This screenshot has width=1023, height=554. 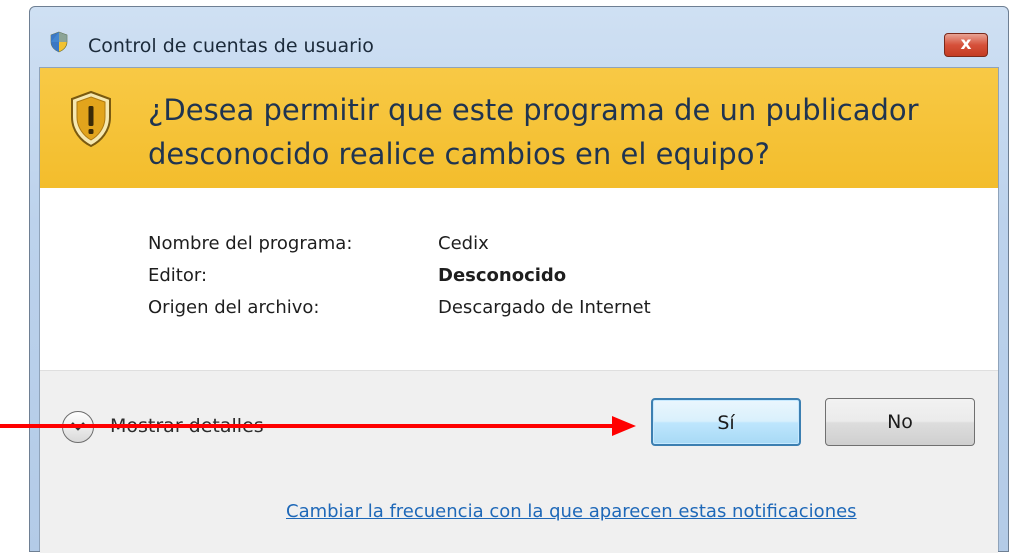 I want to click on uac-shield-icon, so click(x=59, y=42).